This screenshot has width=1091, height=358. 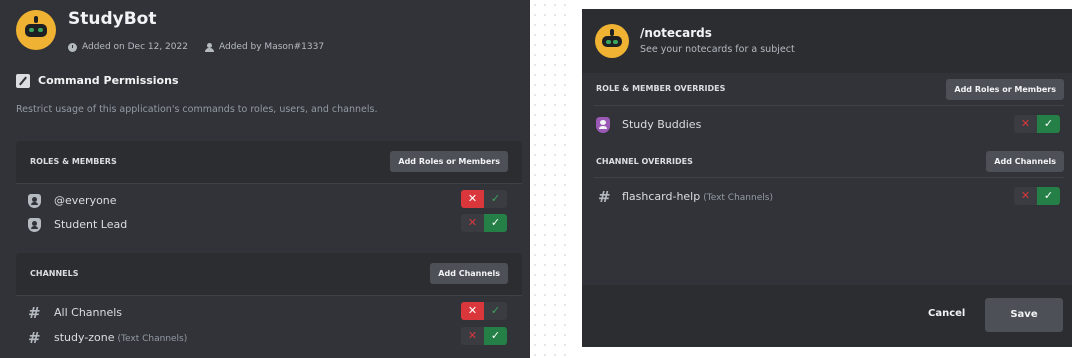 I want to click on role-row-study-buddies: Study Buddies ✕ ✓, so click(x=827, y=125).